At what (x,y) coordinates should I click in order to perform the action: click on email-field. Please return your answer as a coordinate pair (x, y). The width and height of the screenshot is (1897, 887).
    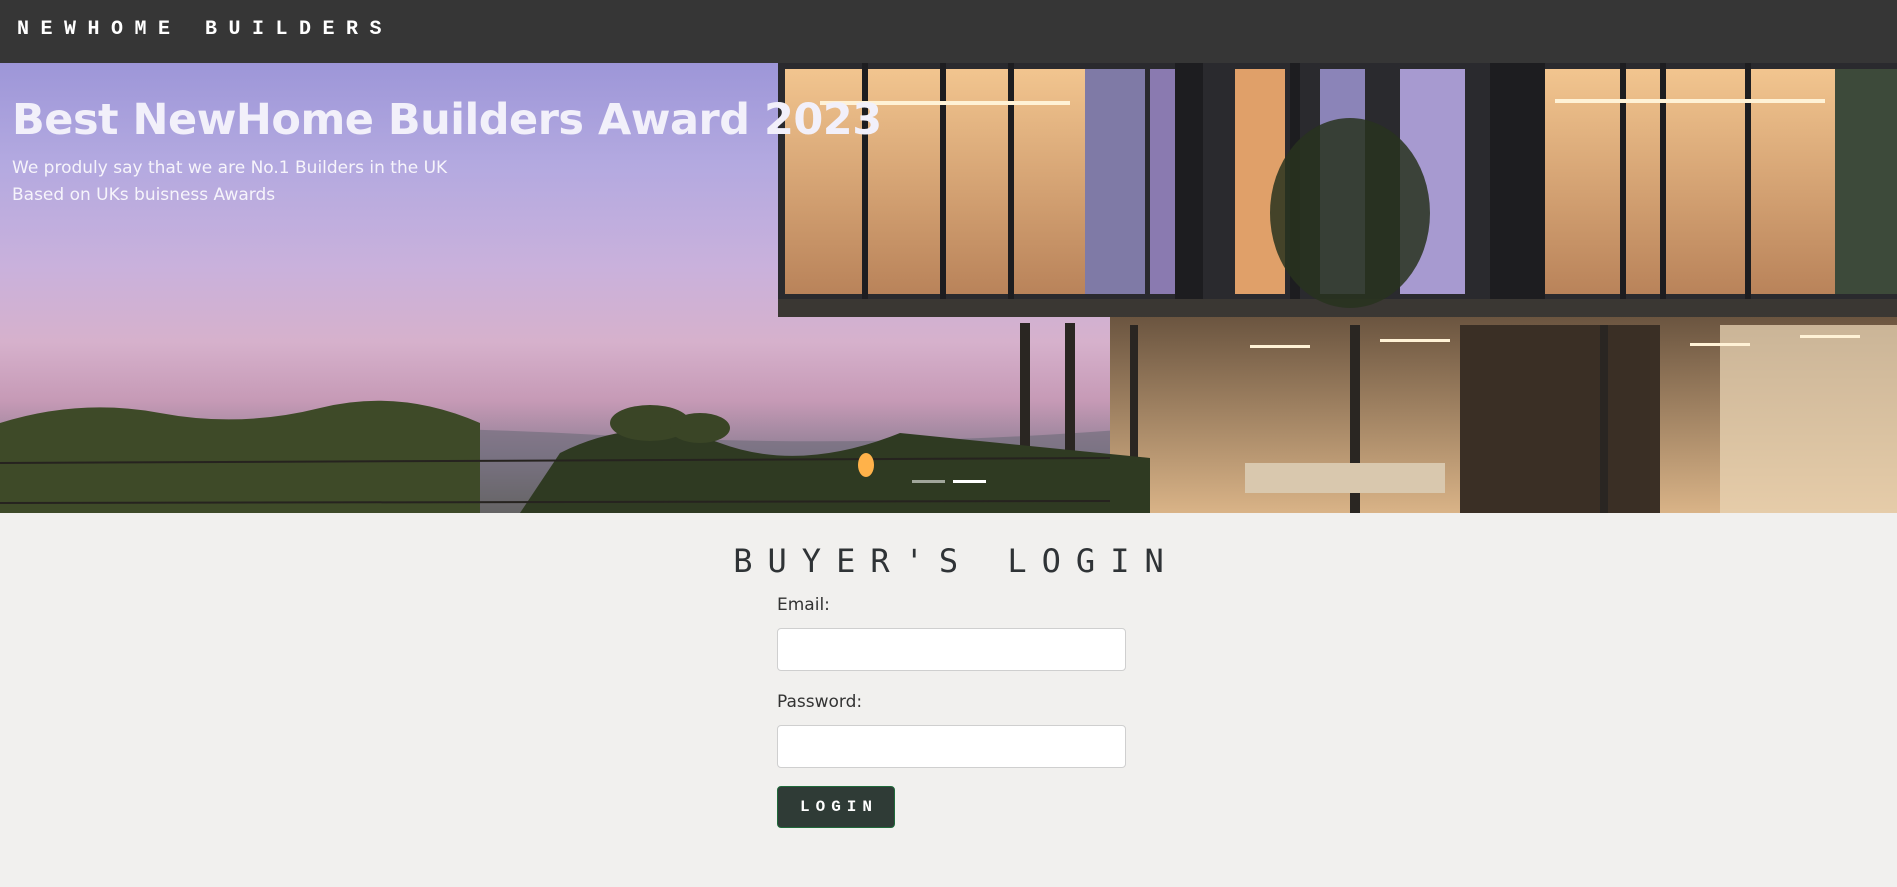
    Looking at the image, I should click on (951, 649).